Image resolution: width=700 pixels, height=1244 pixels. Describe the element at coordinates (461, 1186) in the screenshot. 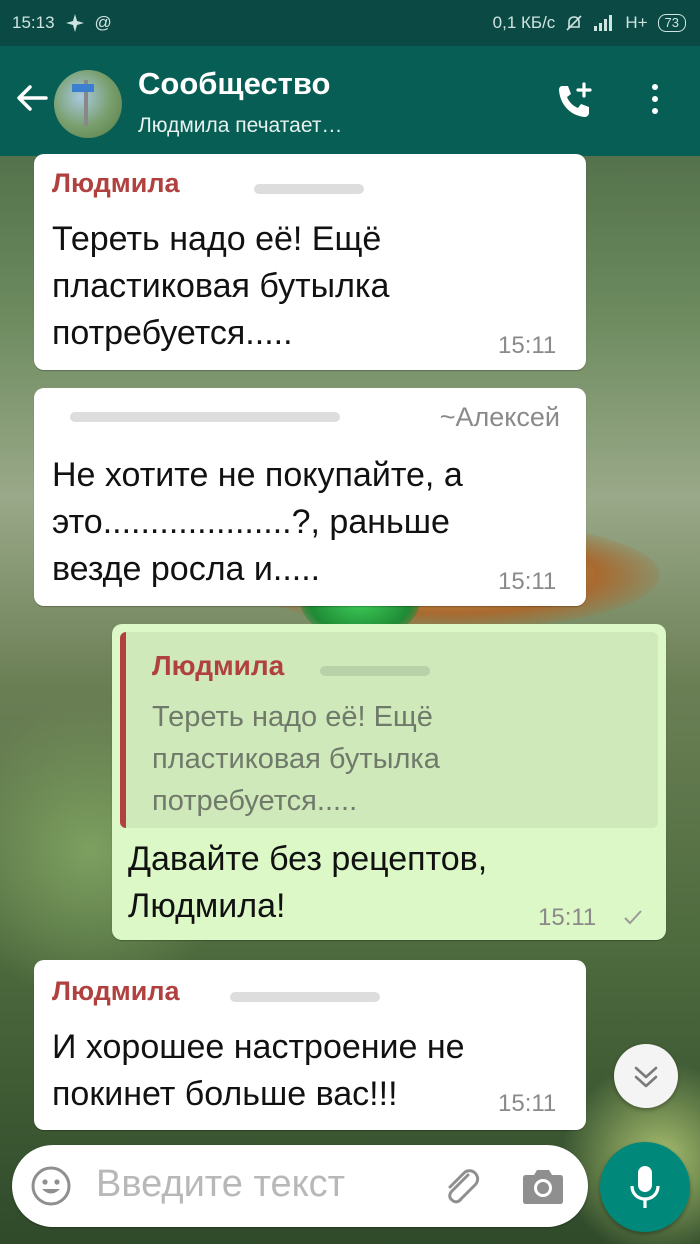

I see `attach-icon` at that location.